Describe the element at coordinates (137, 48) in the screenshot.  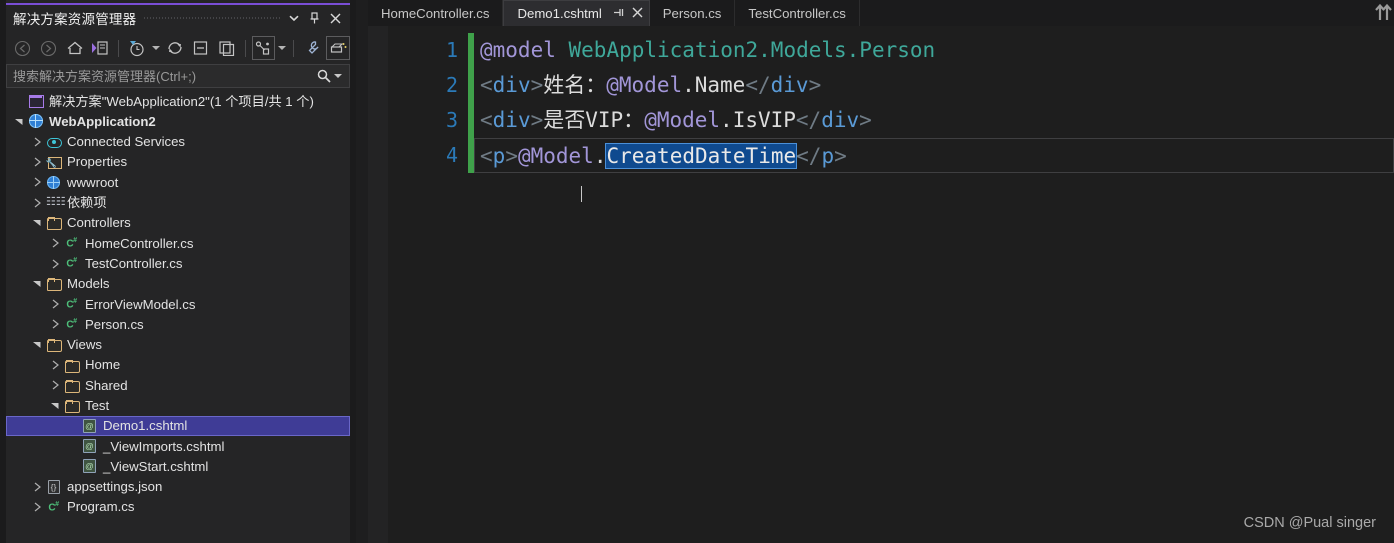
I see `pending-changes-filter-button` at that location.